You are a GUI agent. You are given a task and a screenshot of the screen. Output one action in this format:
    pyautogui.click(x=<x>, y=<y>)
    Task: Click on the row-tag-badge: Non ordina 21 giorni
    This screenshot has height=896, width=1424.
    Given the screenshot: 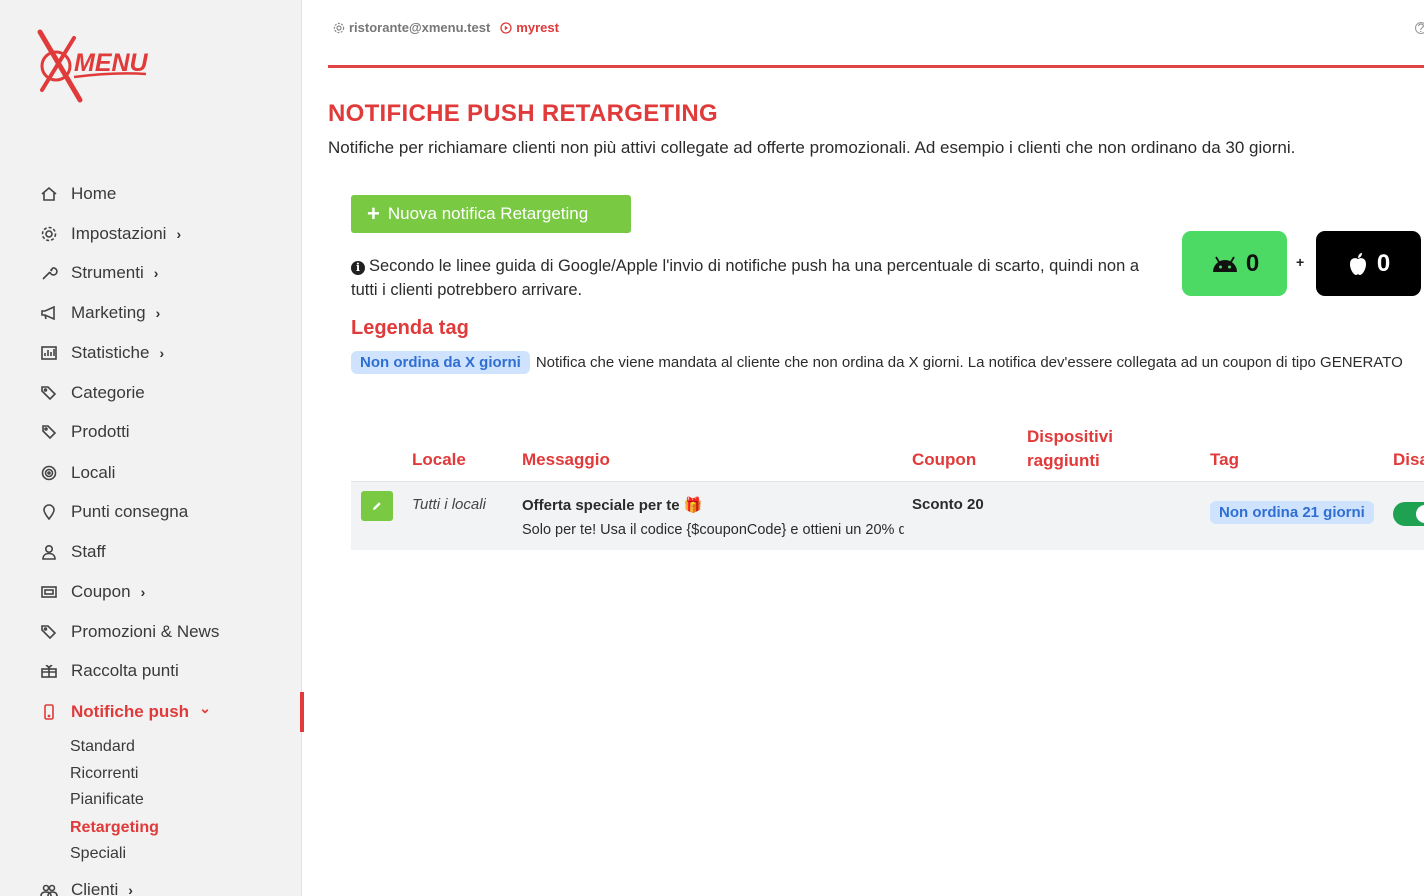 What is the action you would take?
    pyautogui.click(x=1292, y=512)
    